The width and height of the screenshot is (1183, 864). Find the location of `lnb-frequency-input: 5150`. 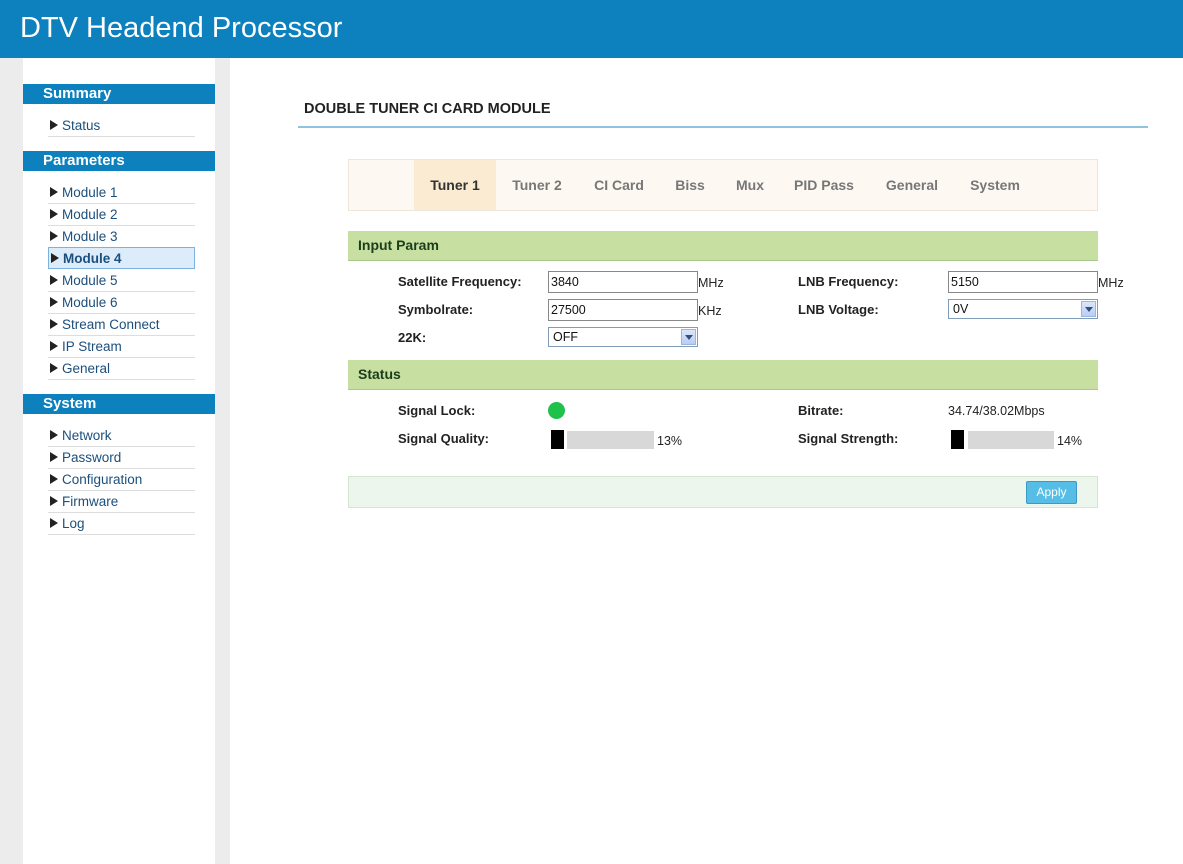

lnb-frequency-input: 5150 is located at coordinates (1023, 282).